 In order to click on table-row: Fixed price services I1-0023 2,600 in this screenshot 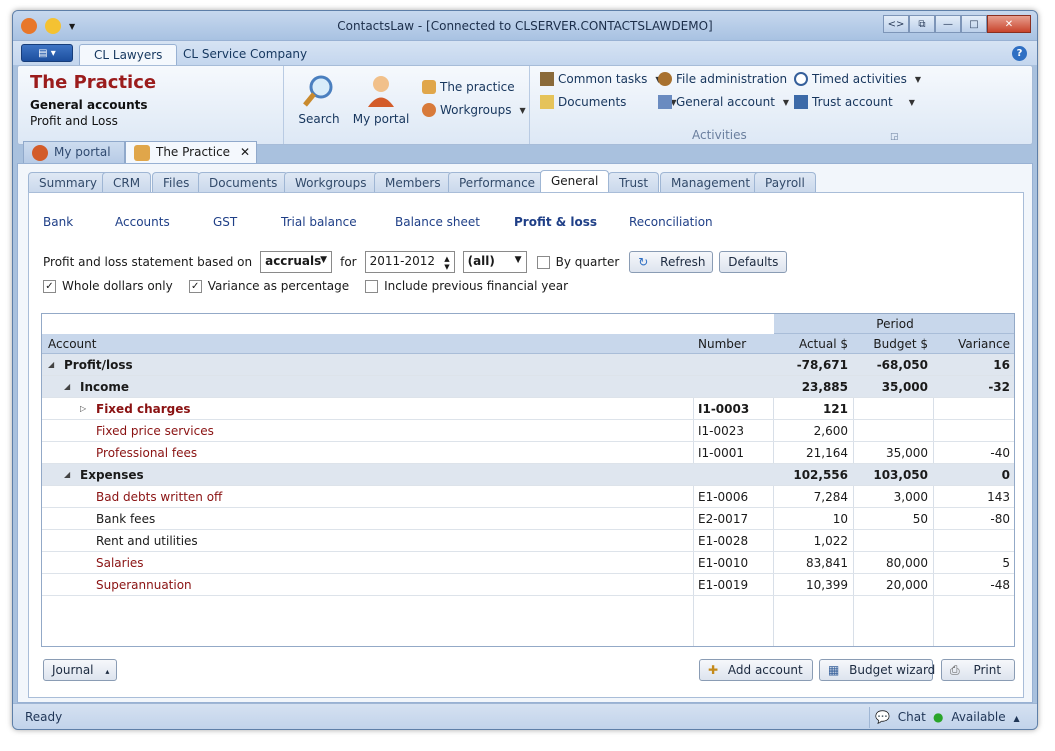, I will do `click(528, 431)`.